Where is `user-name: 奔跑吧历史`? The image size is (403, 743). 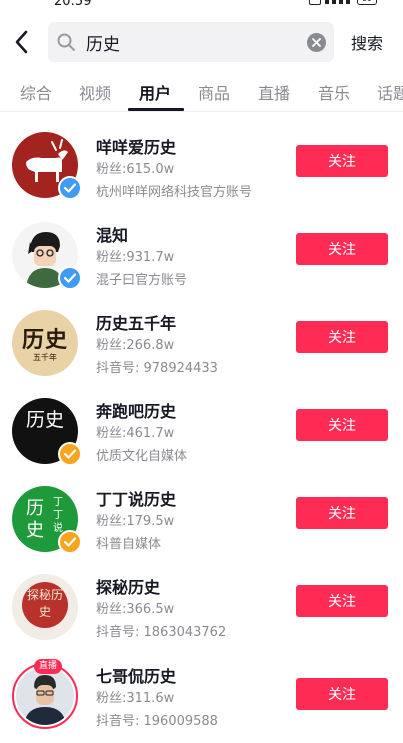 user-name: 奔跑吧历史 is located at coordinates (136, 411).